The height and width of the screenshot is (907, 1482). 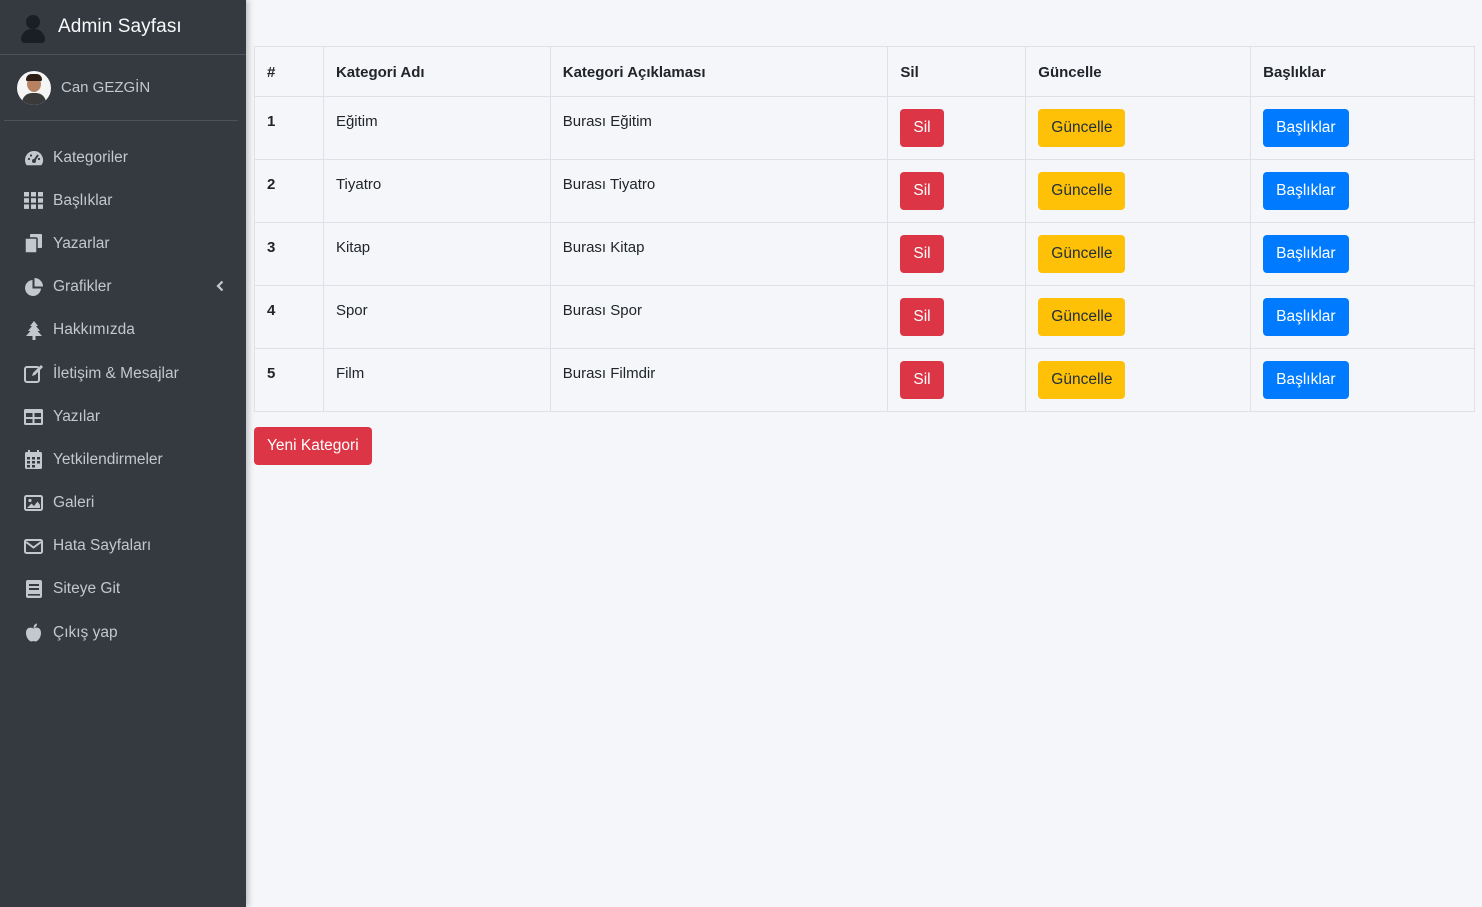 I want to click on user-name: Can GEZGİN, so click(x=105, y=87).